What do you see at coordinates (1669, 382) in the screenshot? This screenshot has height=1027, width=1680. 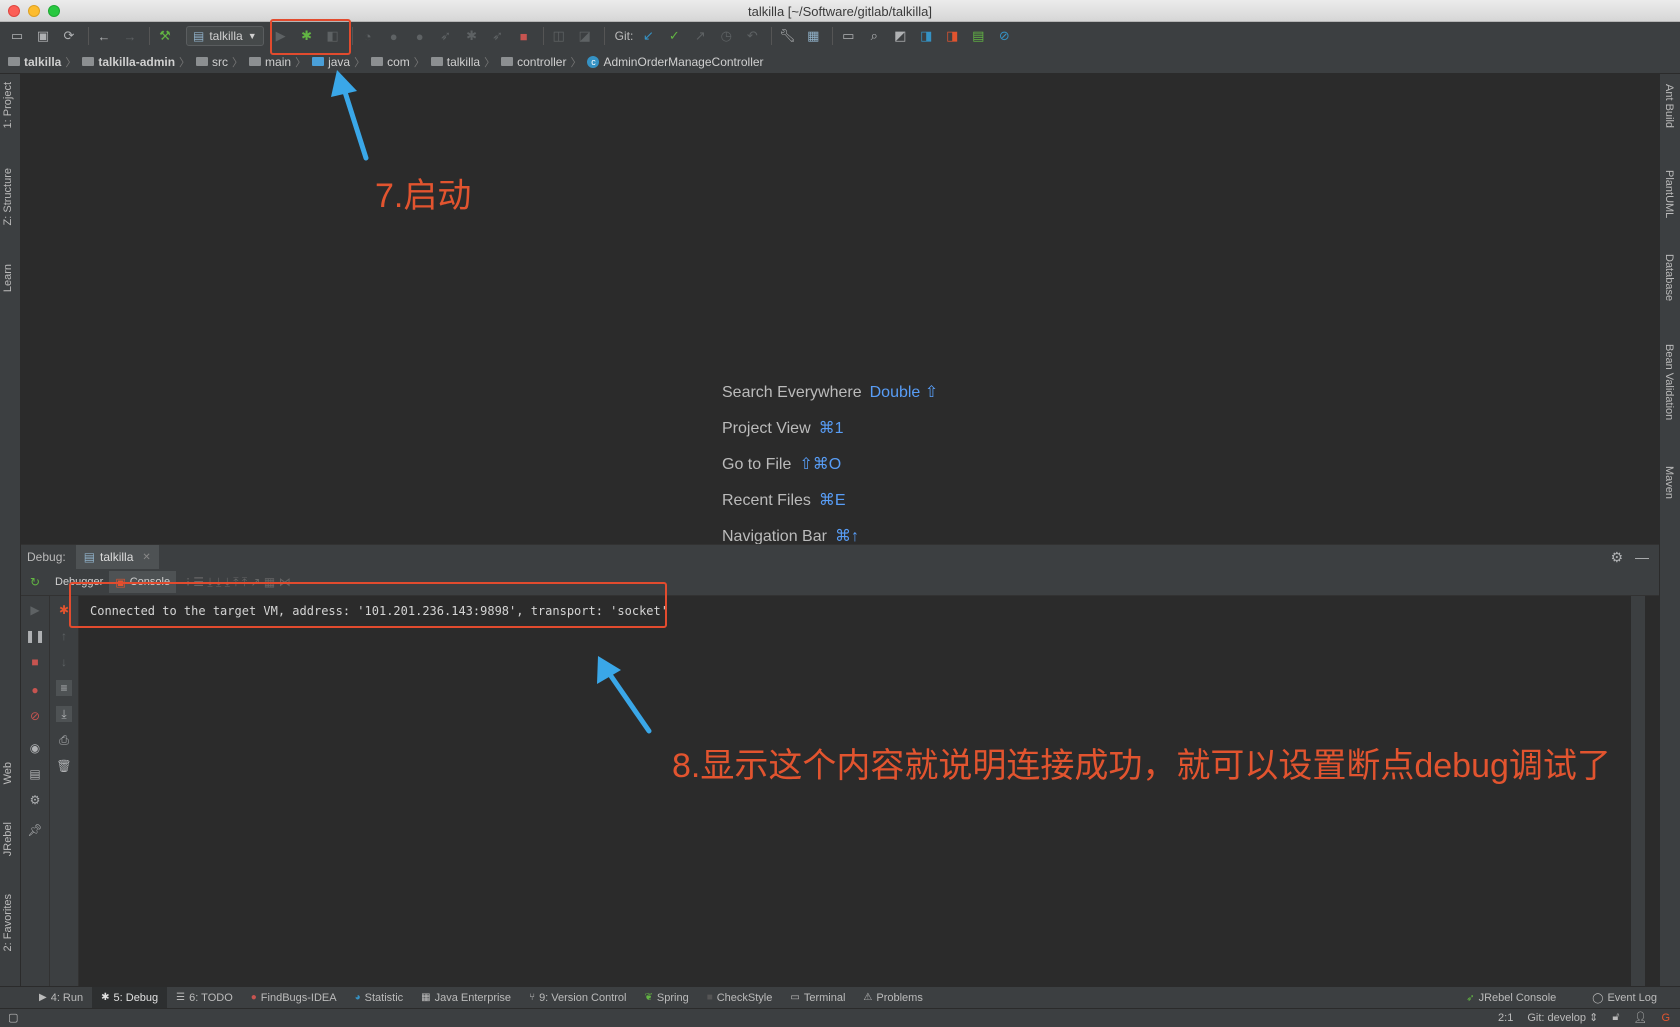 I see `tool-tab-bean-validation: Bean Validation` at bounding box center [1669, 382].